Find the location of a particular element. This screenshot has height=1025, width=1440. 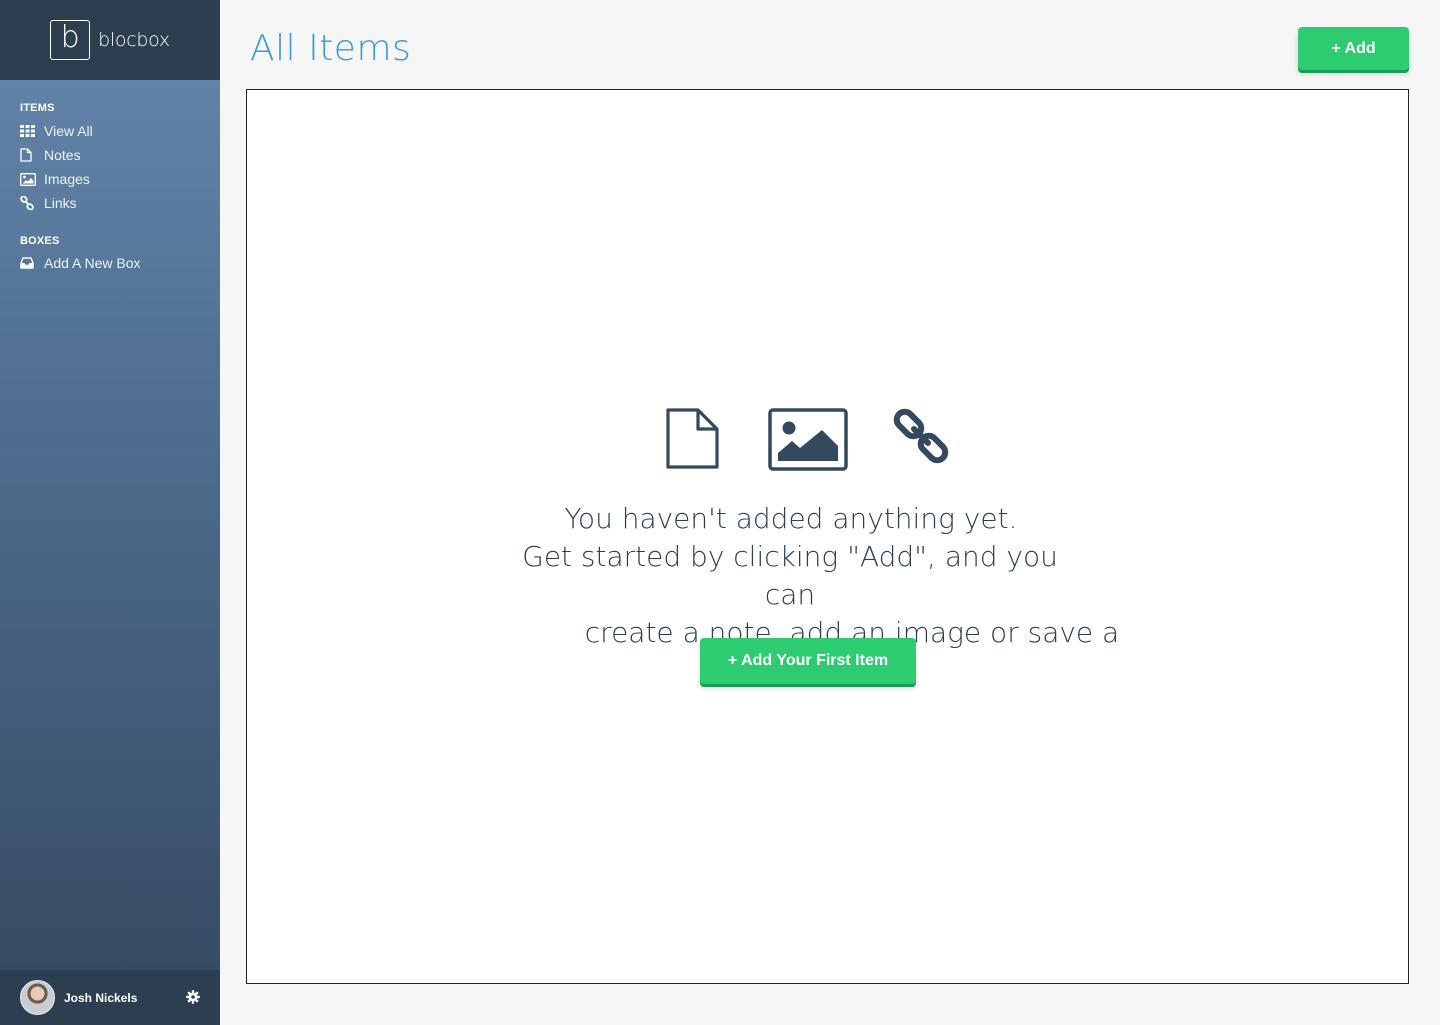

items-section: ITEMS View All Notes Images Links is located at coordinates (110, 158).